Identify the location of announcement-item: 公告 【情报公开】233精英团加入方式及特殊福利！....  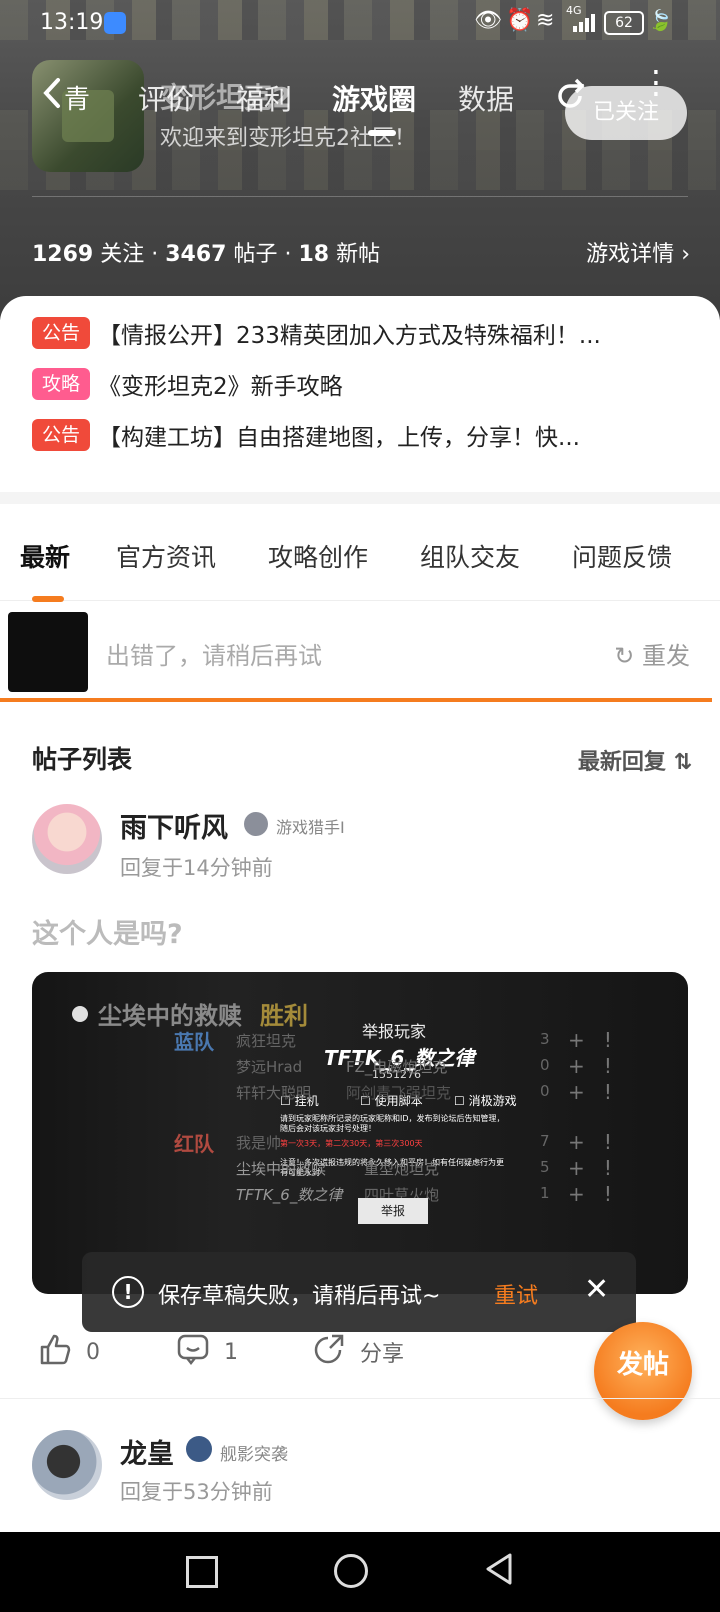
(362, 333).